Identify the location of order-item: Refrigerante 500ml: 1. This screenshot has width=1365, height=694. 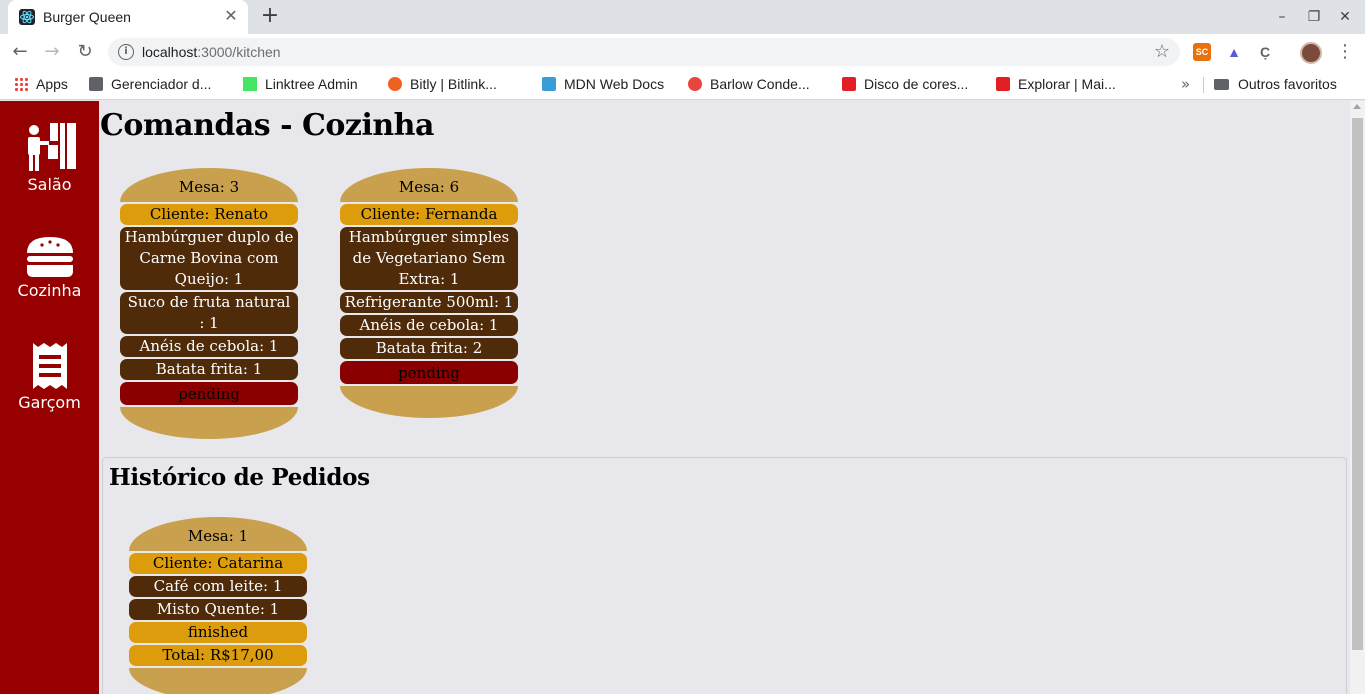
(429, 302).